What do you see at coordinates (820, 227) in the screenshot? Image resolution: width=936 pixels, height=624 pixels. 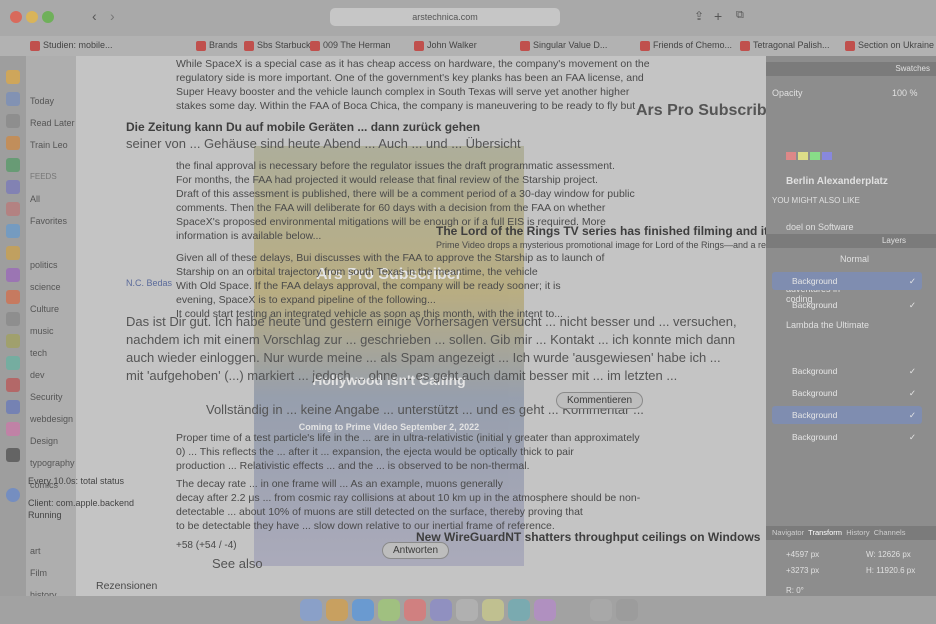 I see `rec-item: doel on Software` at bounding box center [820, 227].